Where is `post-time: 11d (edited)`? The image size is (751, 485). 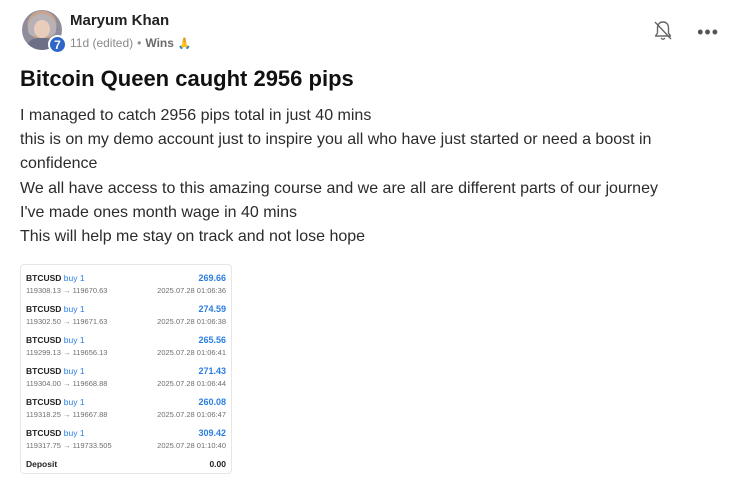 post-time: 11d (edited) is located at coordinates (102, 43).